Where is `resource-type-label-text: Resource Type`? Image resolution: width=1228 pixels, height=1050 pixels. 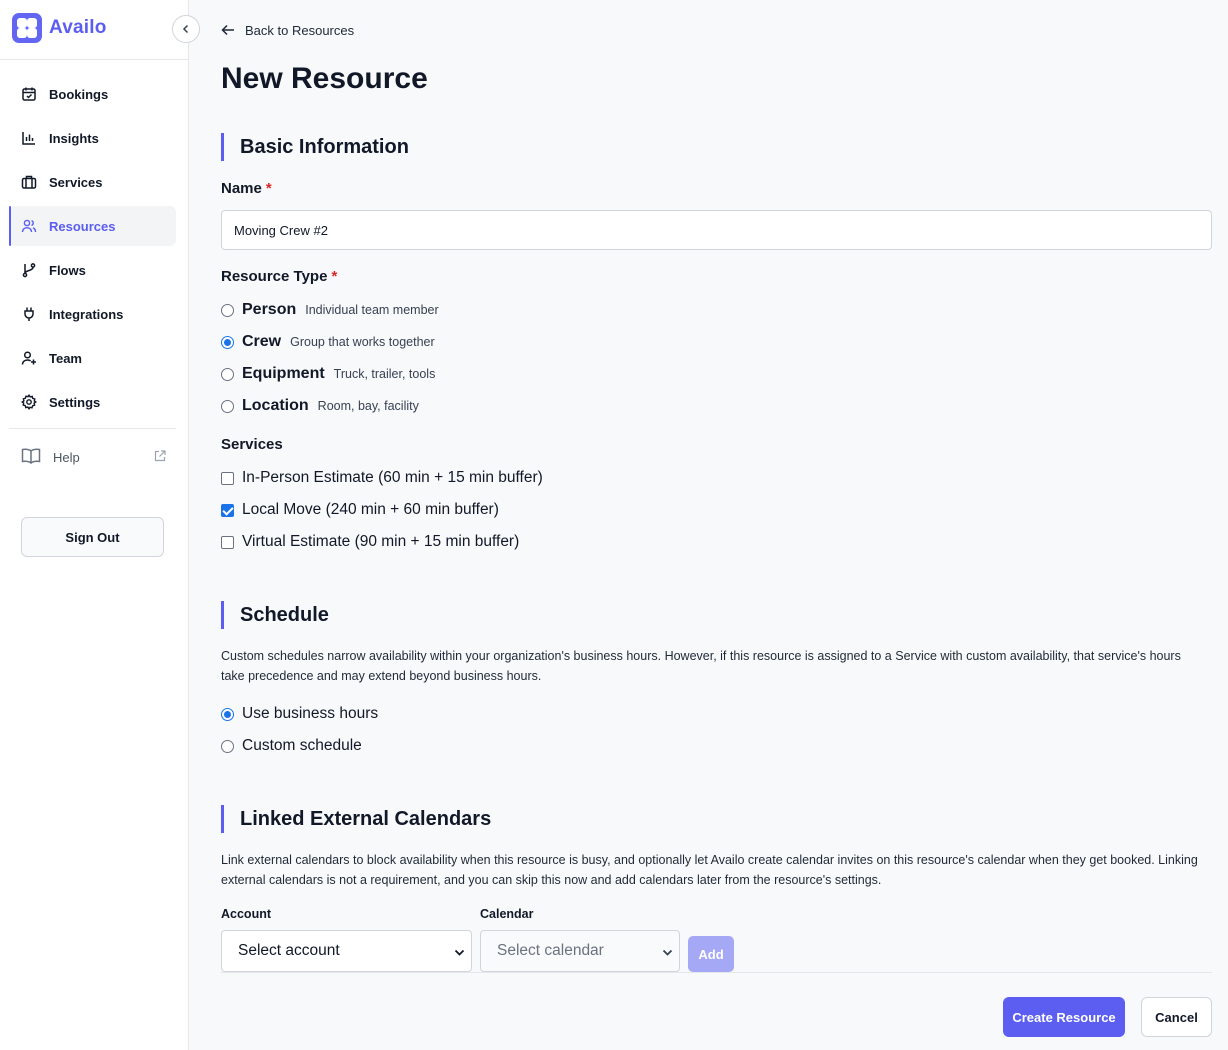
resource-type-label-text: Resource Type is located at coordinates (274, 276).